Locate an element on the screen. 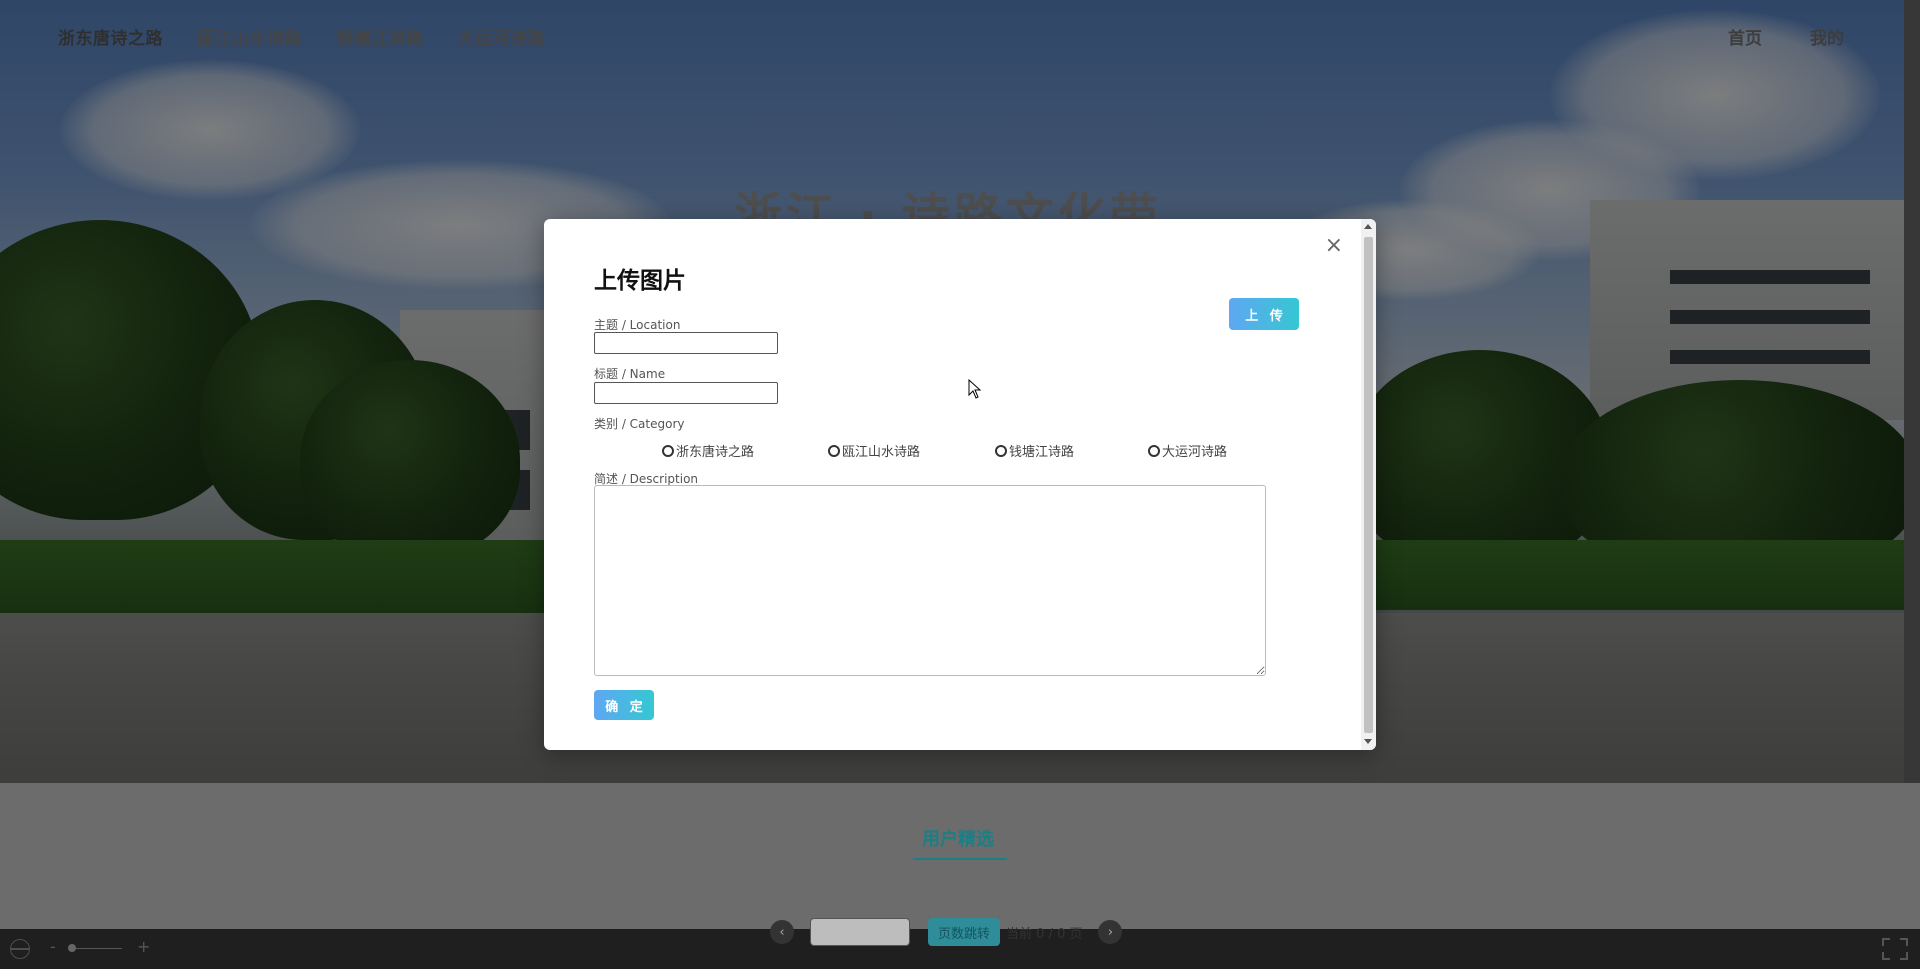 This screenshot has height=969, width=1920. name-label: 标题 / Name is located at coordinates (630, 374).